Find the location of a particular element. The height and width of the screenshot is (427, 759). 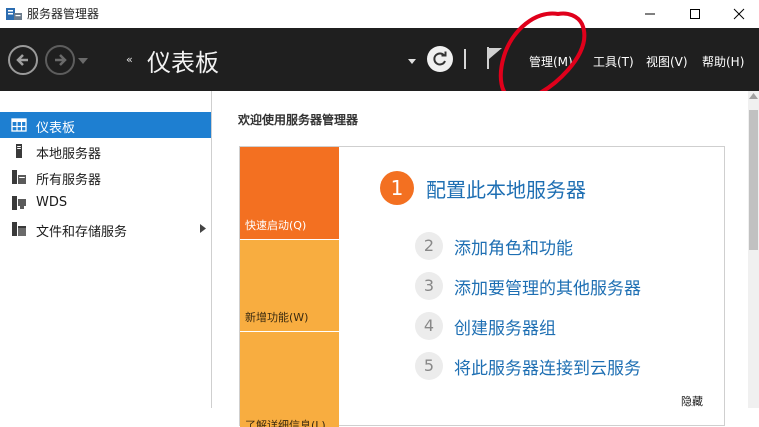

step-link: 配置此本地服务器 is located at coordinates (506, 188).